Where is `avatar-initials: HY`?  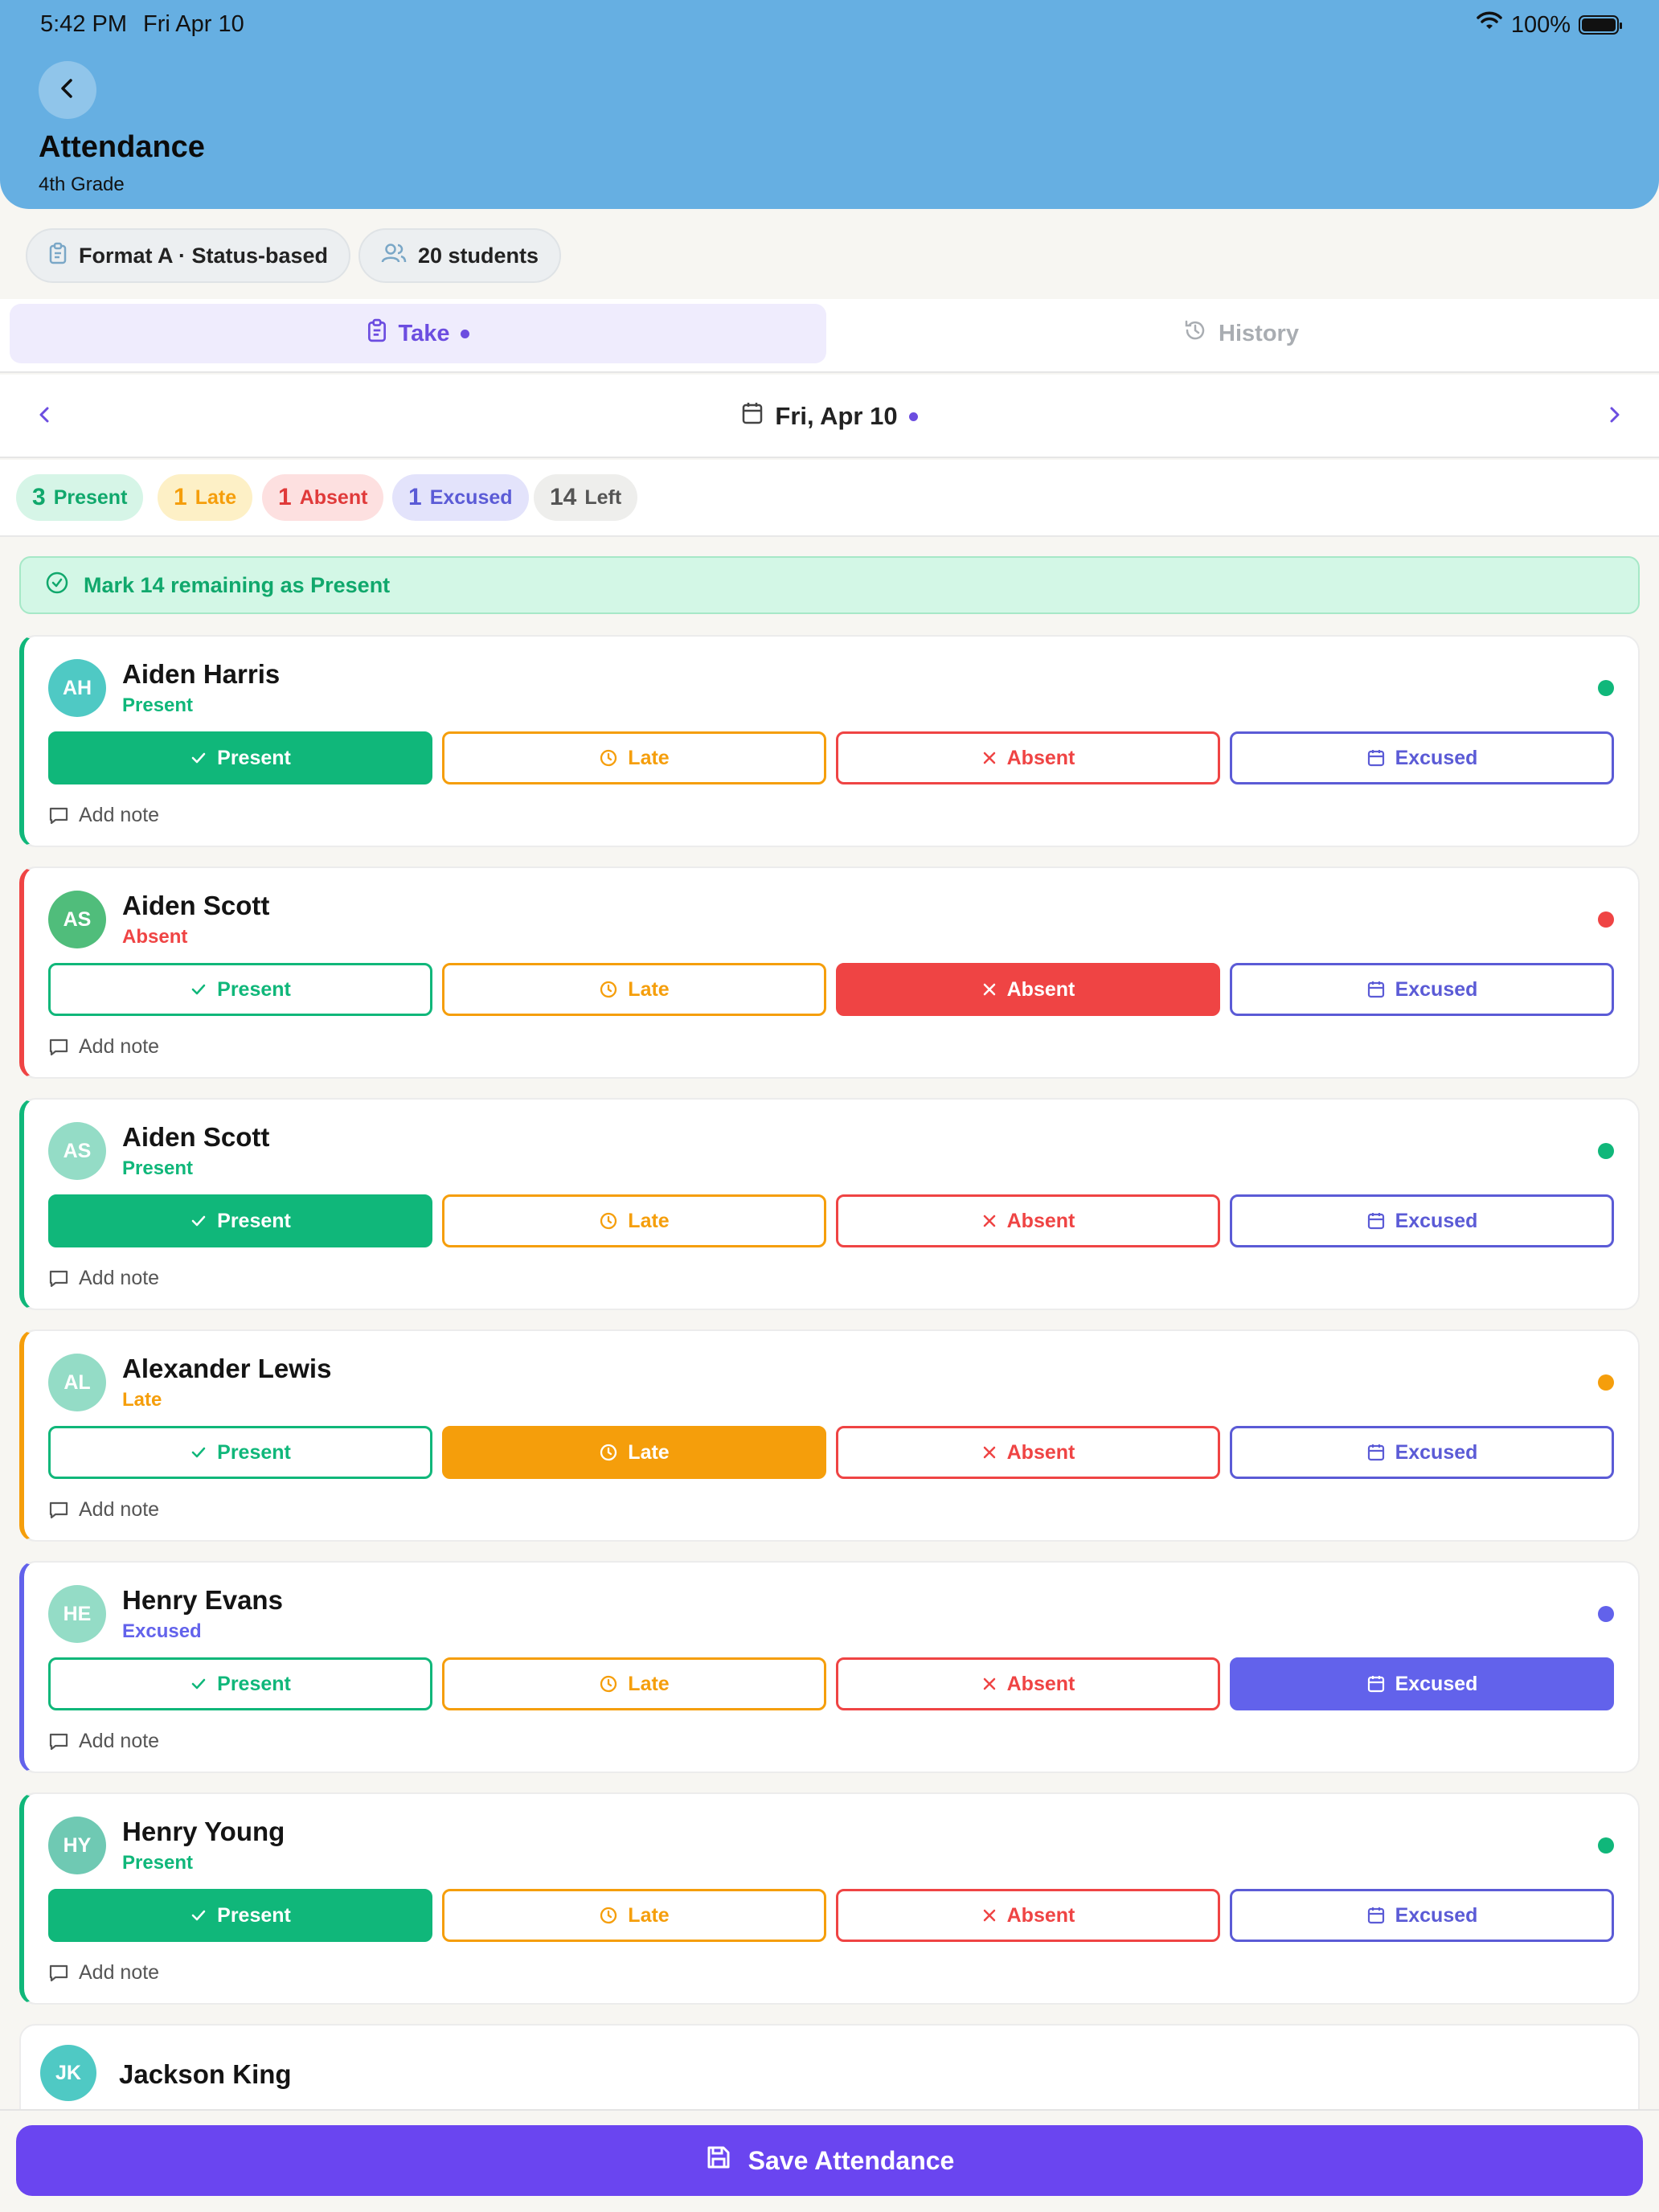 avatar-initials: HY is located at coordinates (77, 1845).